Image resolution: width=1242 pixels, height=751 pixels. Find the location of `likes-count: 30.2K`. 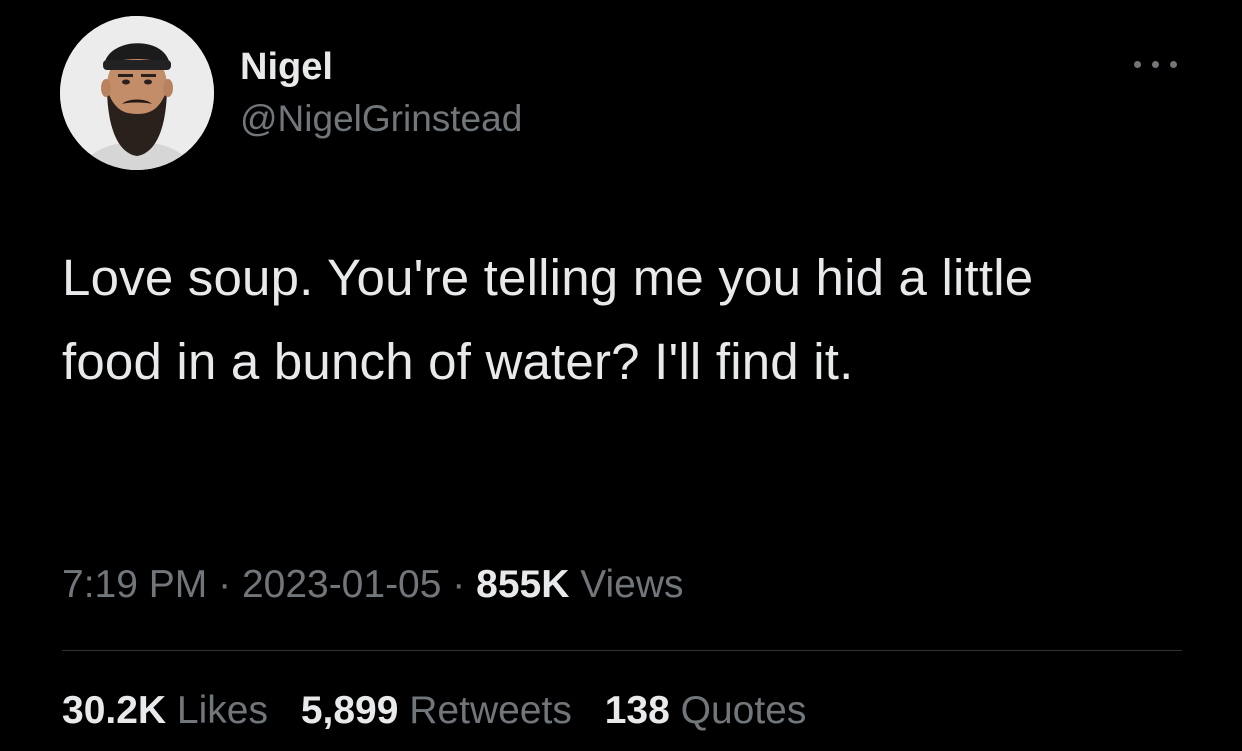

likes-count: 30.2K is located at coordinates (114, 710).